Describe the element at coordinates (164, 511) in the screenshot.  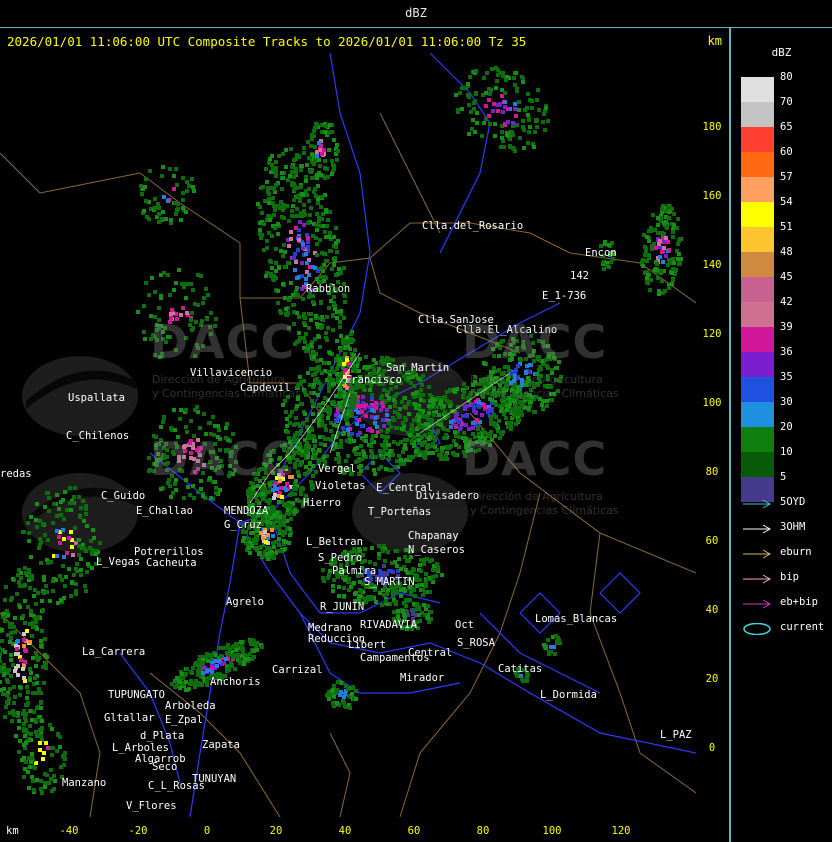
I see `place-label-e-challao: E_Challao` at that location.